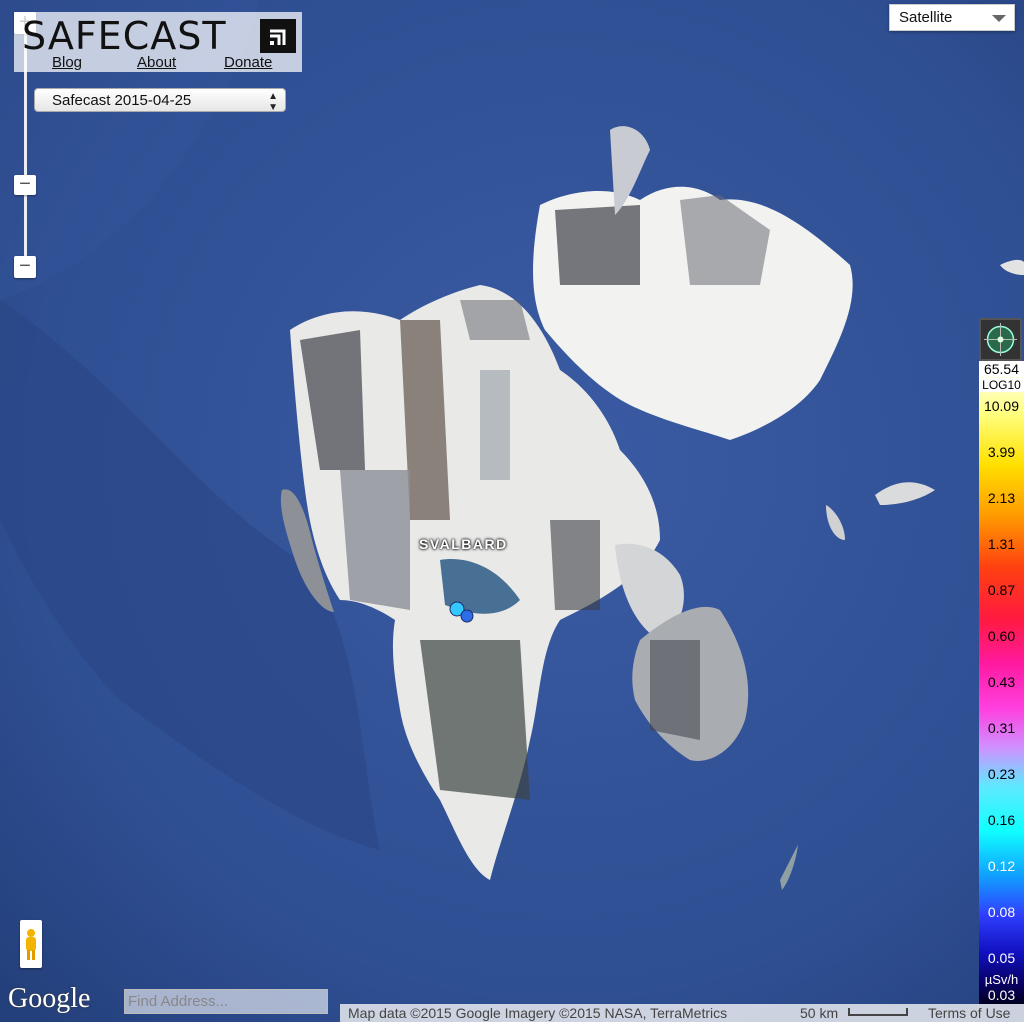  I want to click on legend-toggle-icon, so click(1000, 339).